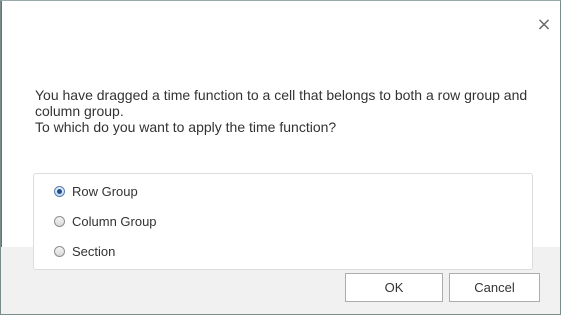 This screenshot has height=315, width=561. What do you see at coordinates (114, 221) in the screenshot?
I see `option-label: Column Group` at bounding box center [114, 221].